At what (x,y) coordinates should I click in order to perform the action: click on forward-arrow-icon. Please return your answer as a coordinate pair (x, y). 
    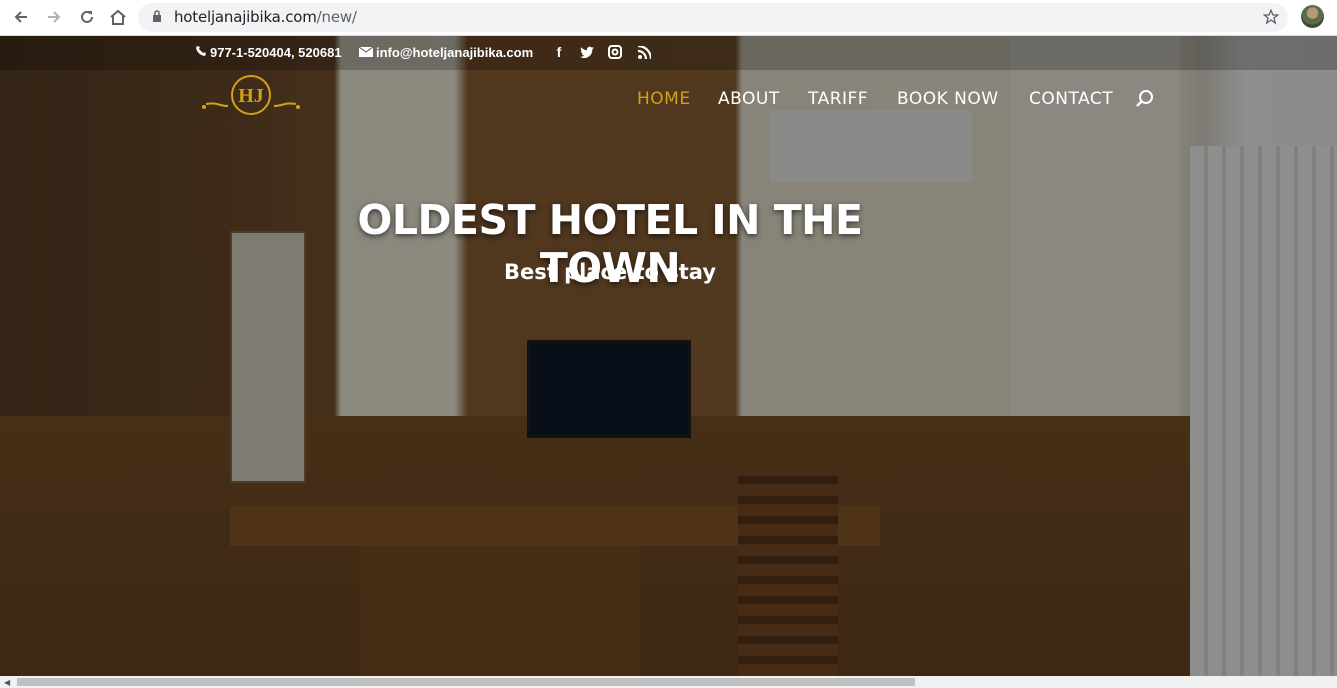
    Looking at the image, I should click on (54, 17).